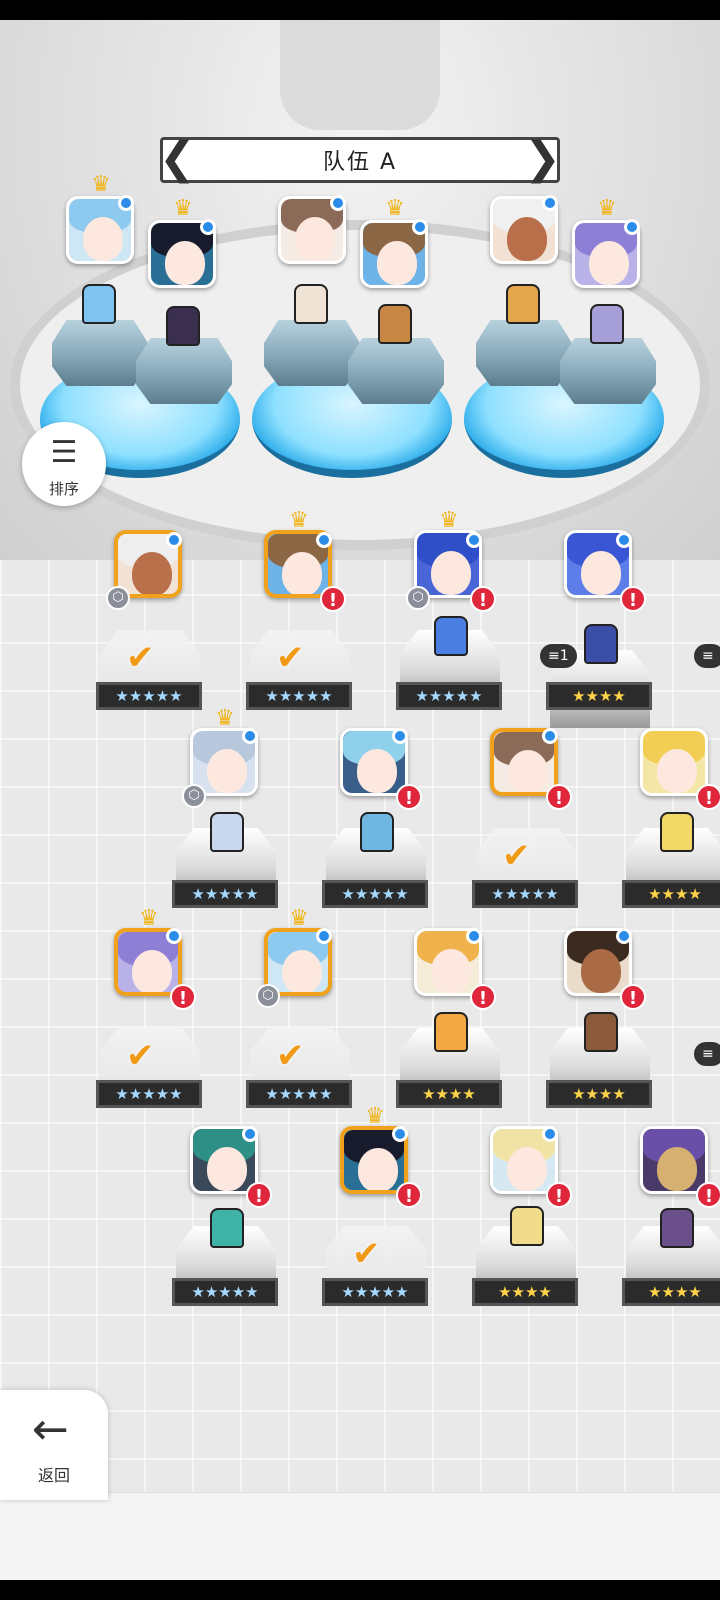 This screenshot has height=1600, width=720. What do you see at coordinates (360, 75) in the screenshot?
I see `arena-statue` at bounding box center [360, 75].